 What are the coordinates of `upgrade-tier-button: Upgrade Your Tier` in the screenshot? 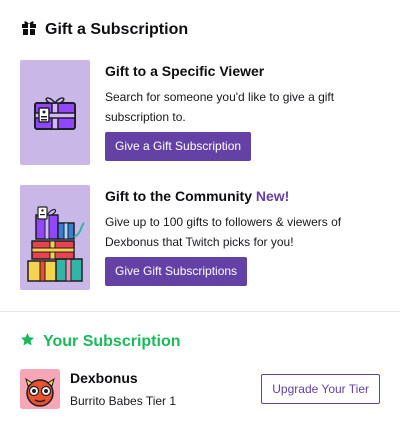 It's located at (320, 389).